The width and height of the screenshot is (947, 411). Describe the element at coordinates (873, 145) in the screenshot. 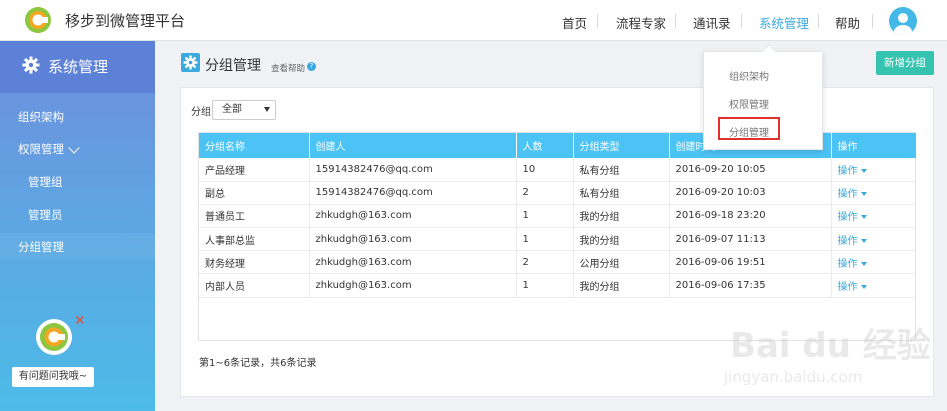

I see `column-header: 操作` at that location.